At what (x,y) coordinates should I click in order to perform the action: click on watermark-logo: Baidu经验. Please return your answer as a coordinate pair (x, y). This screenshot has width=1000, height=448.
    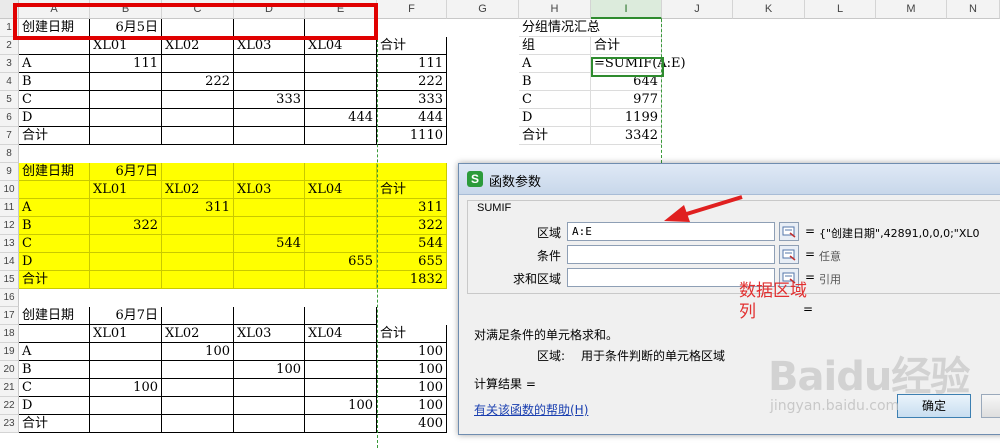
    Looking at the image, I should click on (869, 377).